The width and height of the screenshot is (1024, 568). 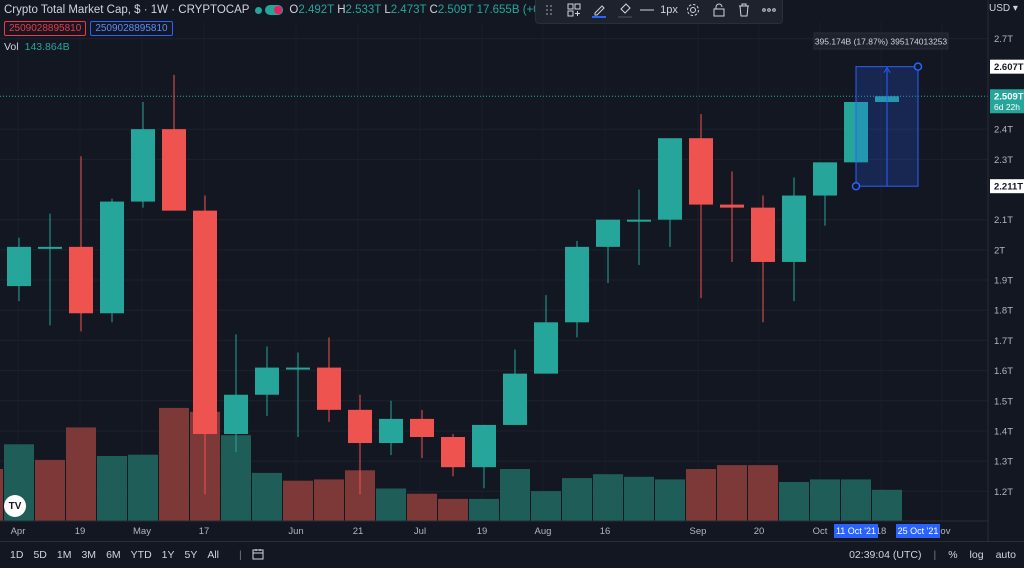 I want to click on log-toggle: log, so click(x=977, y=555).